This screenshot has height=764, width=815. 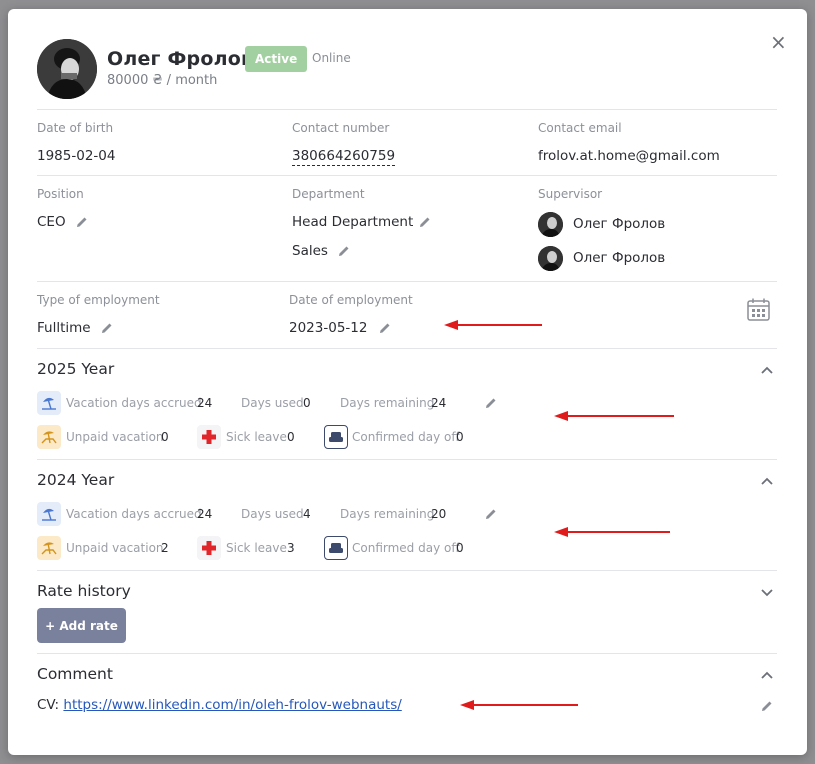 I want to click on salary-rate: 80000 ₴ / month, so click(x=162, y=80).